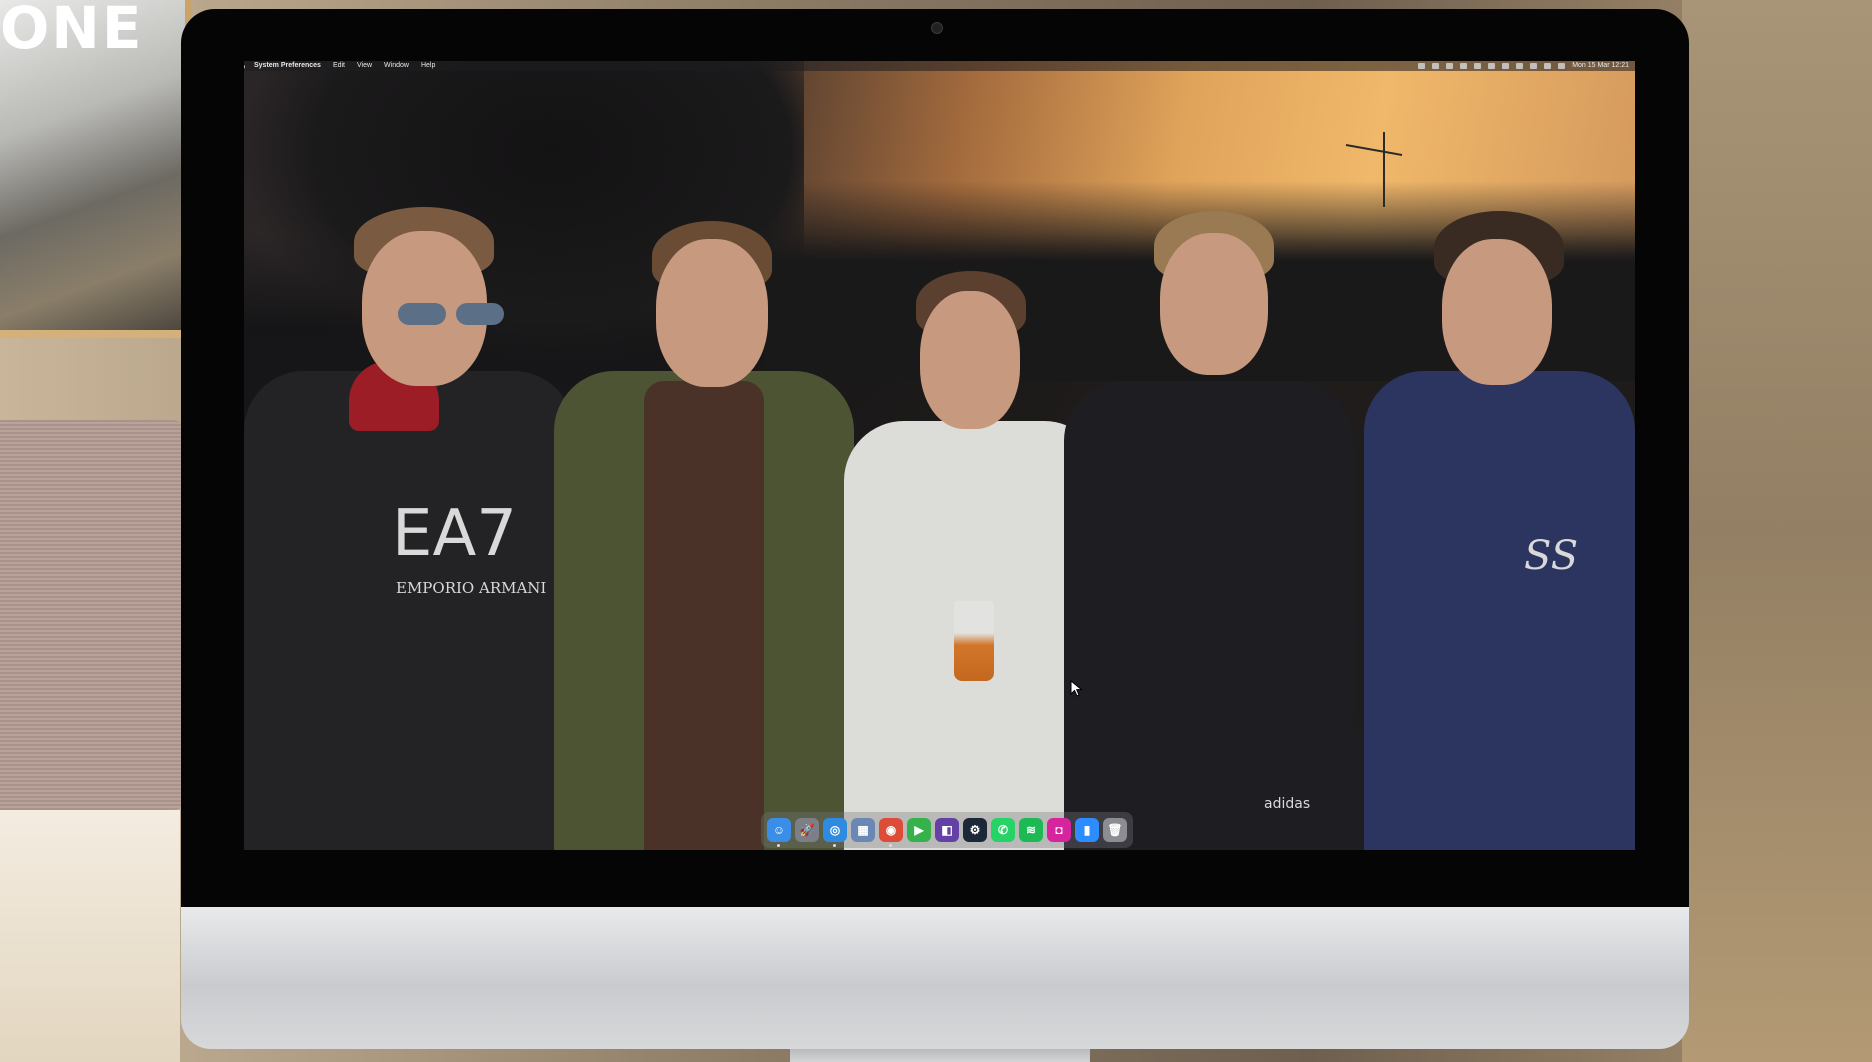 The height and width of the screenshot is (1062, 1872). Describe the element at coordinates (72, 31) in the screenshot. I see `poster-text: ONE` at that location.